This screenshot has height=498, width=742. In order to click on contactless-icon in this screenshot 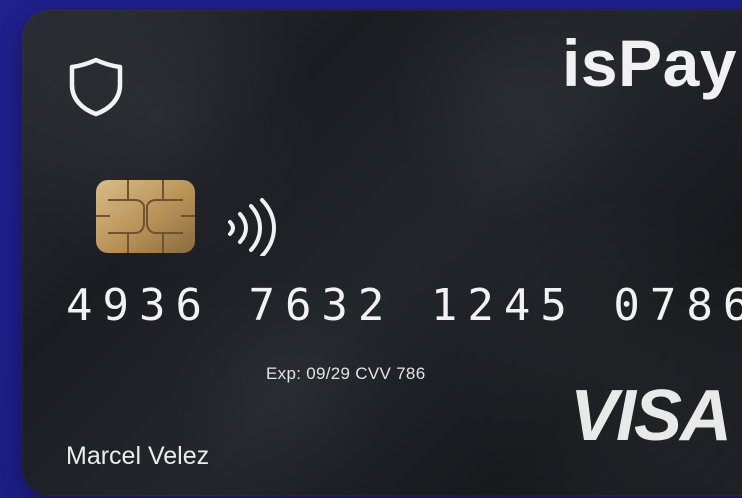, I will do `click(252, 227)`.